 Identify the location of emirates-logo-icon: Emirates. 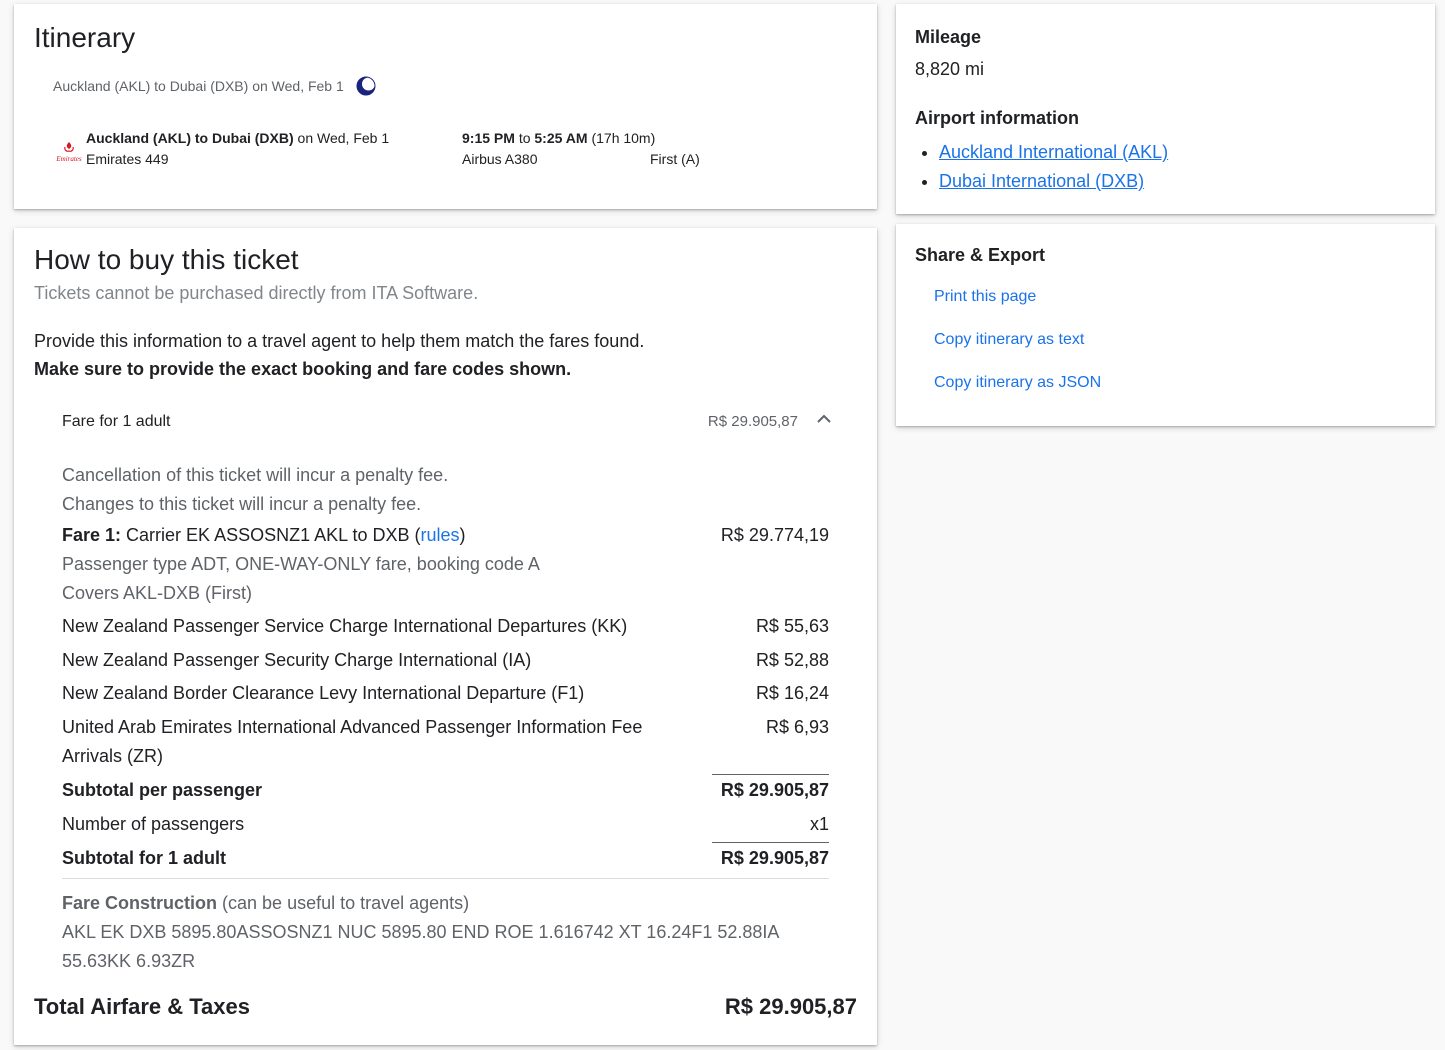
(69, 152).